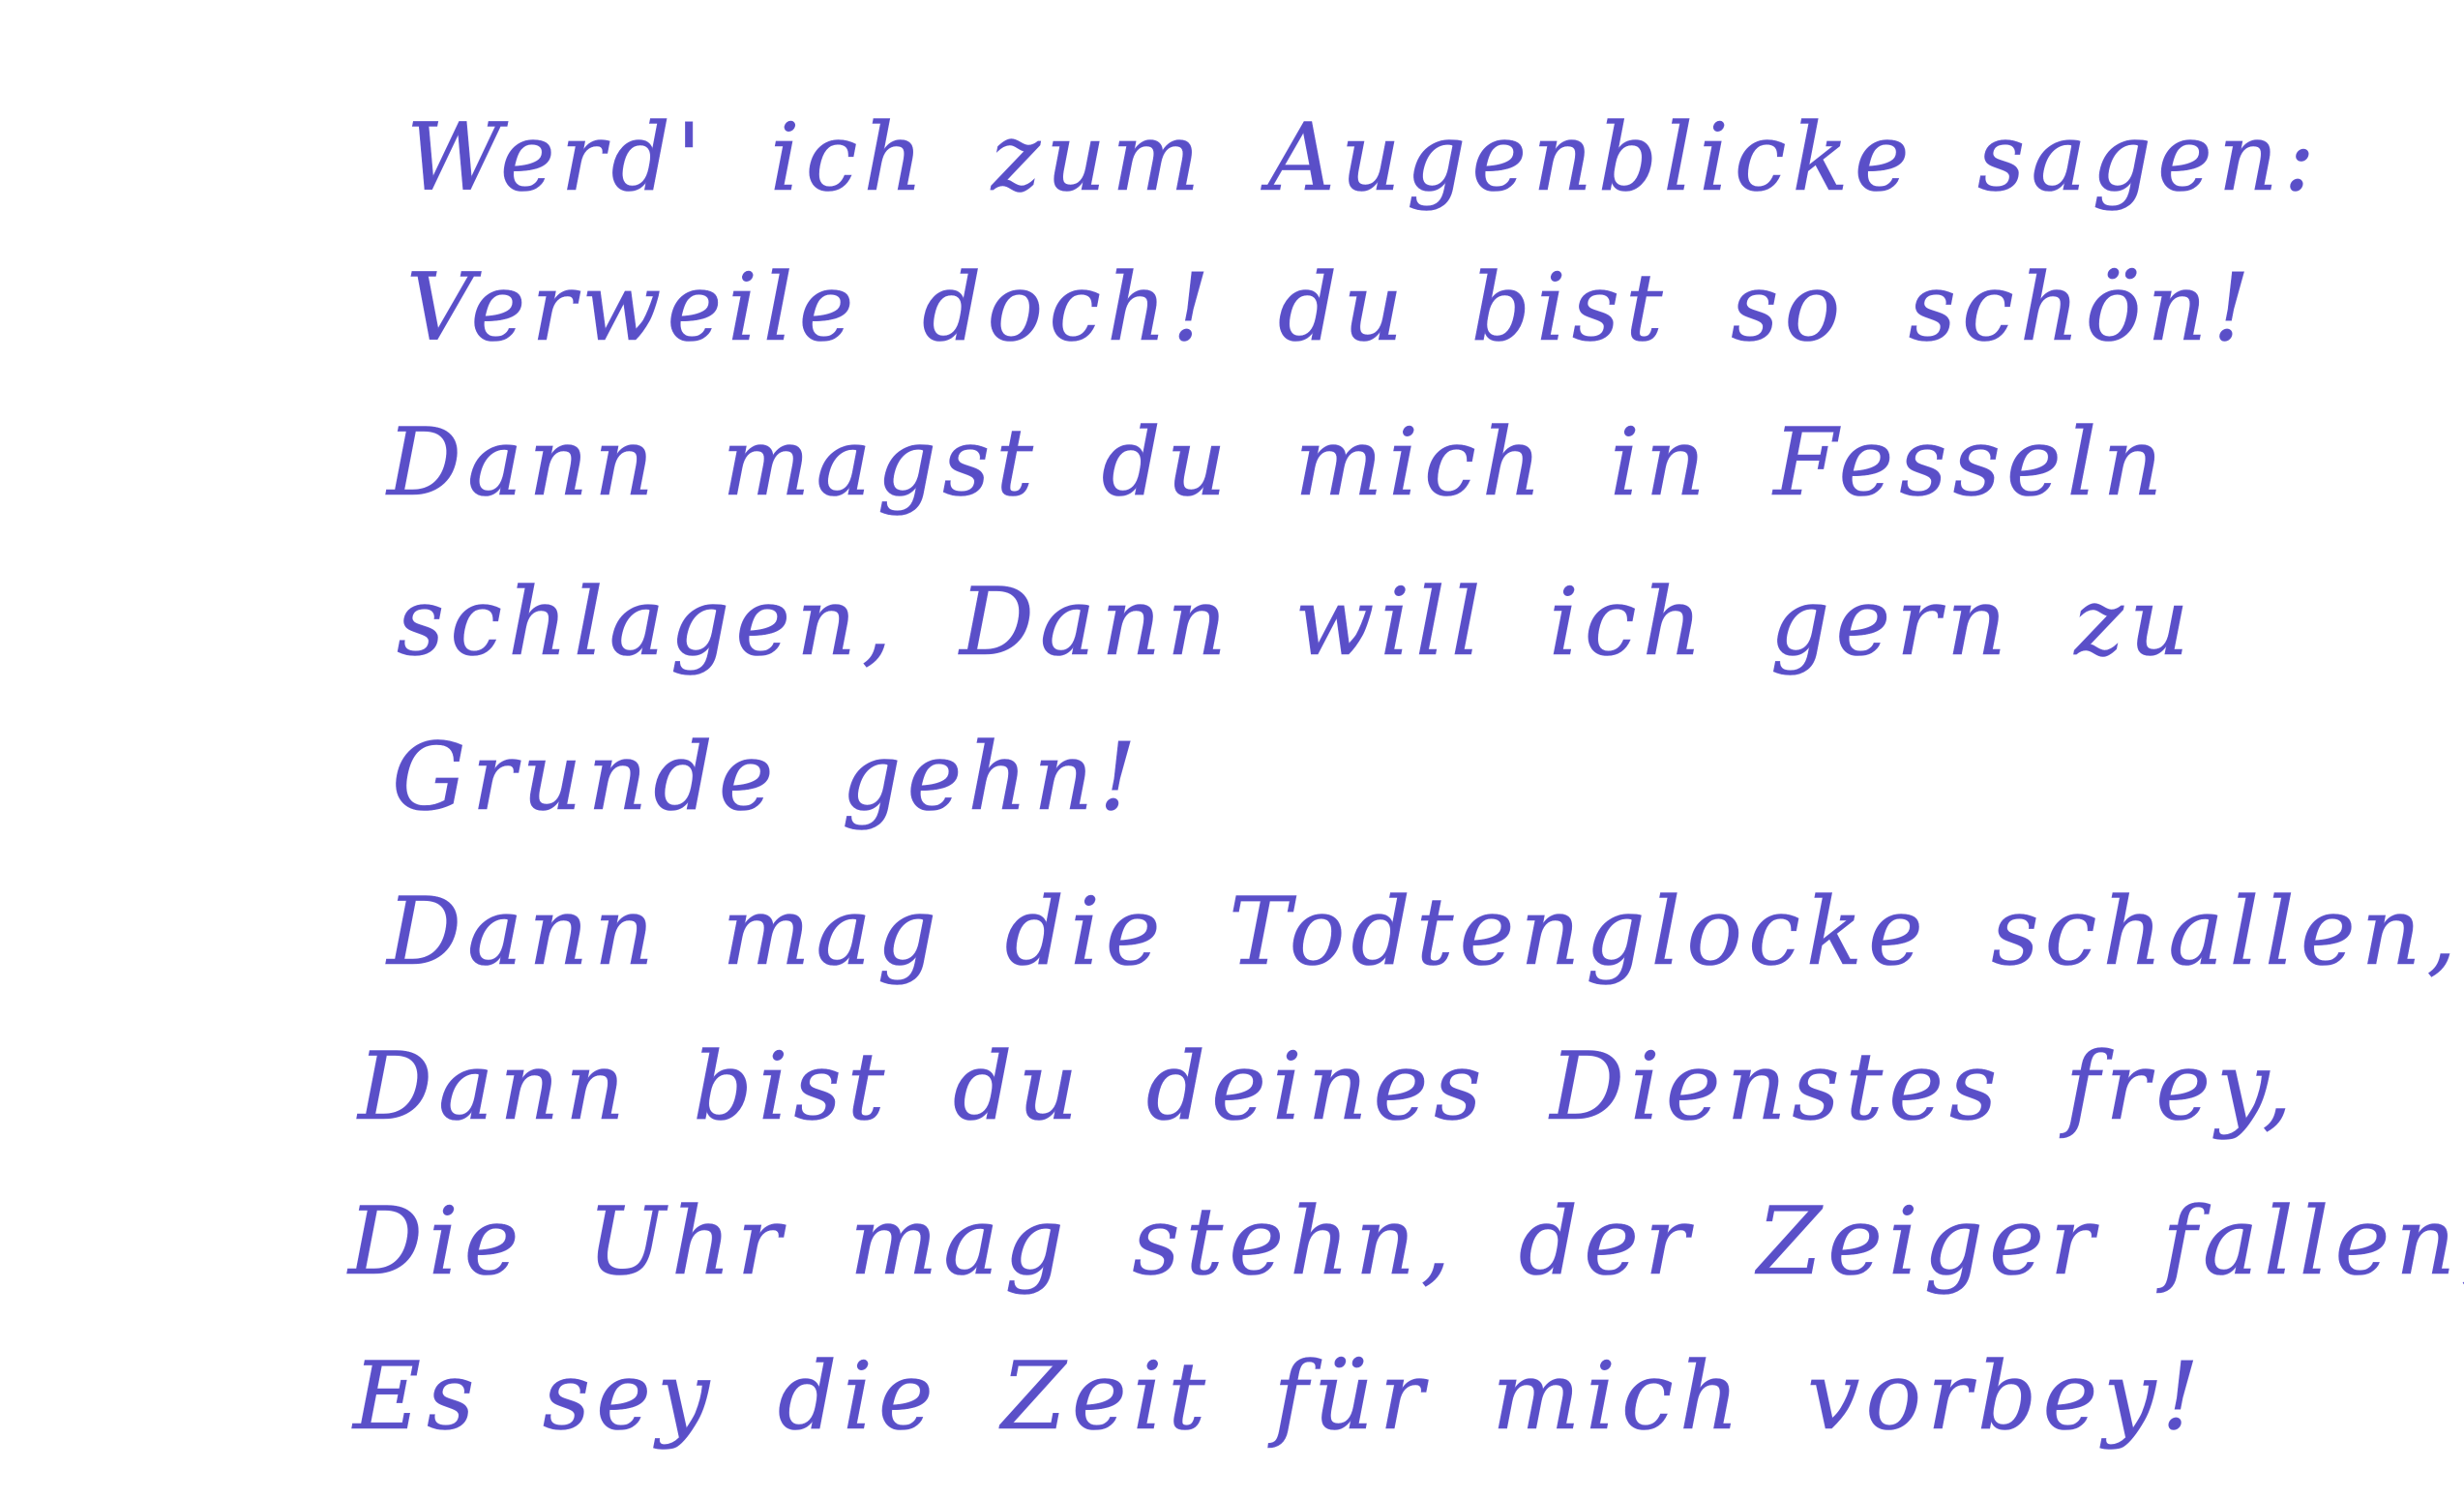 The height and width of the screenshot is (1499, 2464). I want to click on poem-line-5: Grunde gehn!, so click(767, 777).